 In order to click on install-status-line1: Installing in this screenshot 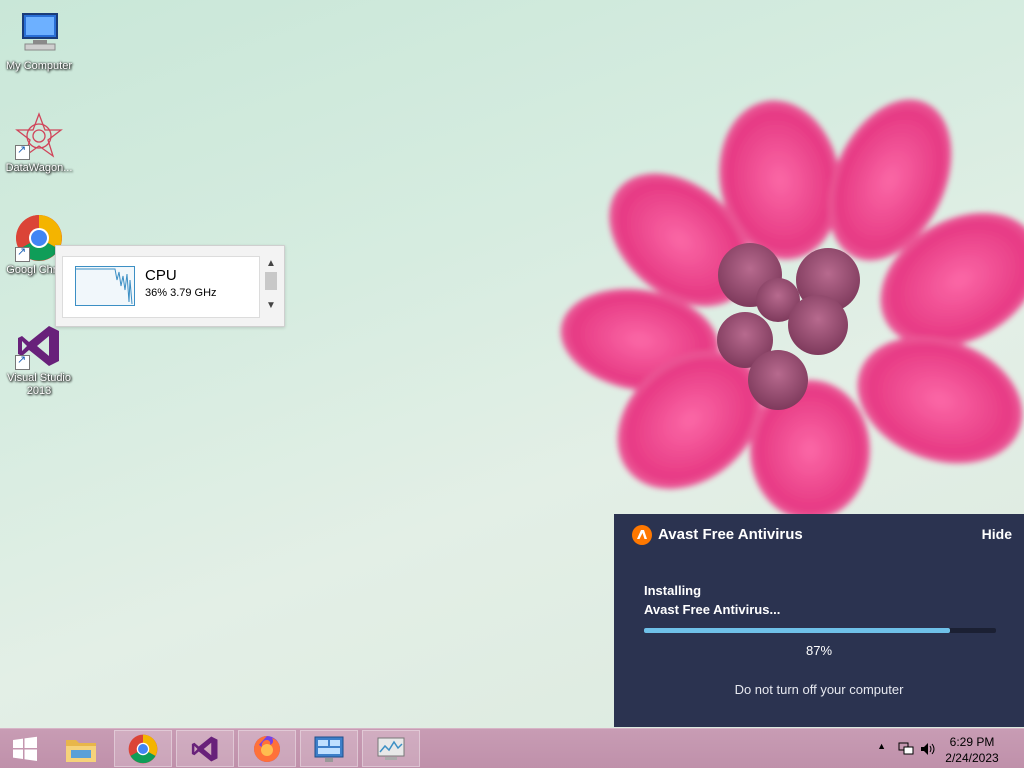, I will do `click(673, 590)`.